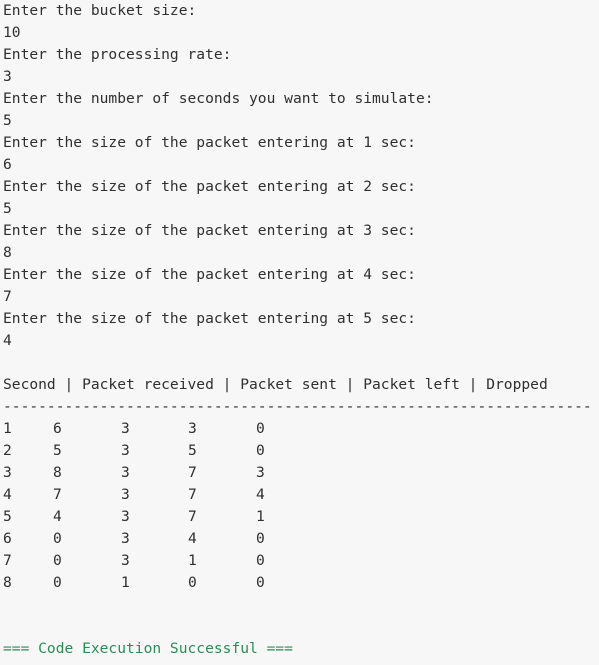  Describe the element at coordinates (298, 517) in the screenshot. I see `table-row: 5 4 3 7 1` at that location.